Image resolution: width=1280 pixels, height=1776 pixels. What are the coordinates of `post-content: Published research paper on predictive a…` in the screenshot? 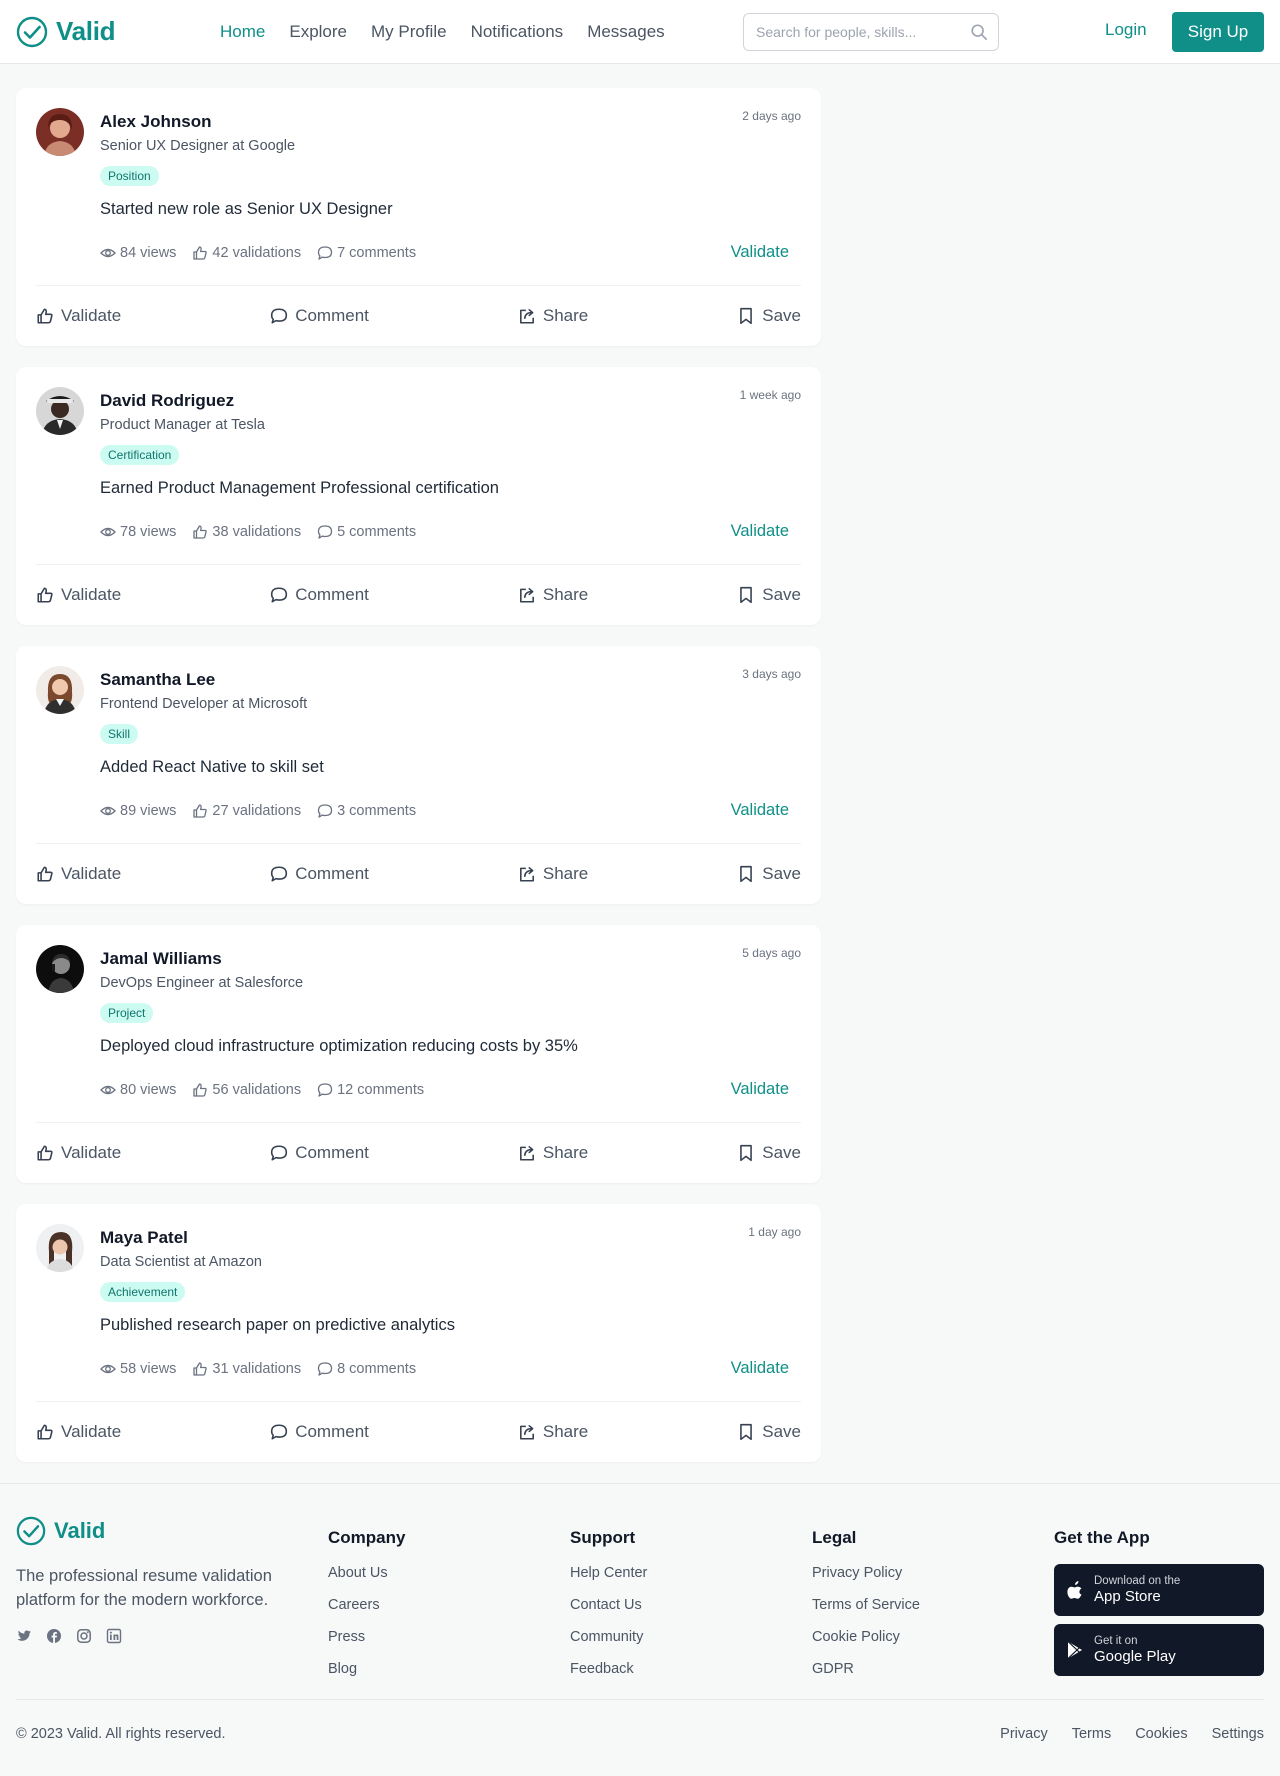 It's located at (277, 1325).